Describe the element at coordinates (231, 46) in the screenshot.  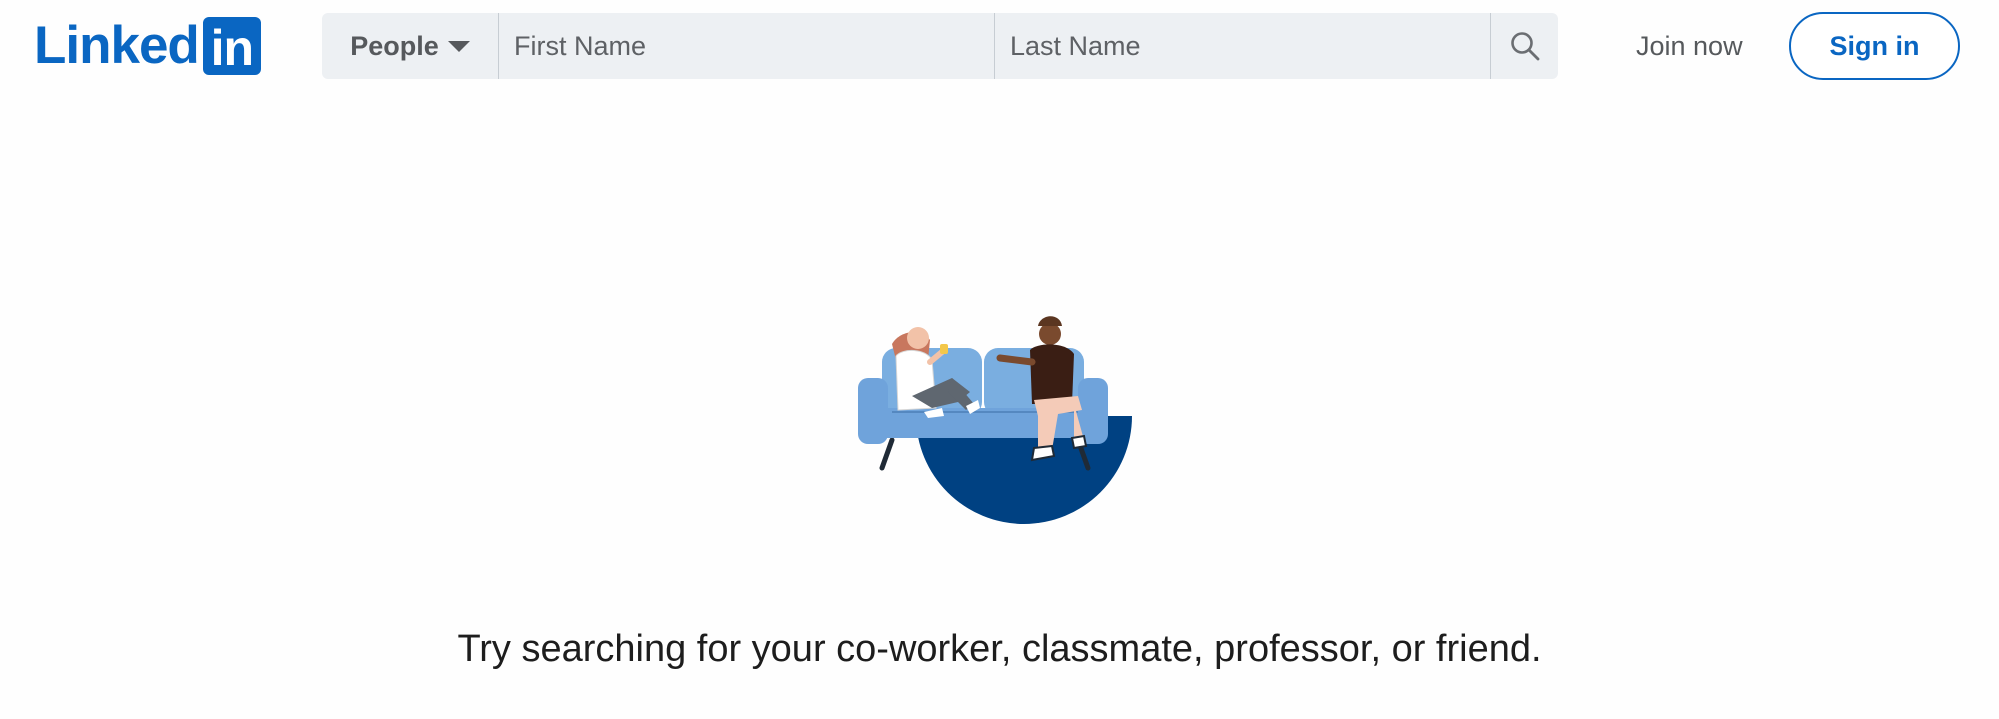
I see `logo-in-box: in` at that location.